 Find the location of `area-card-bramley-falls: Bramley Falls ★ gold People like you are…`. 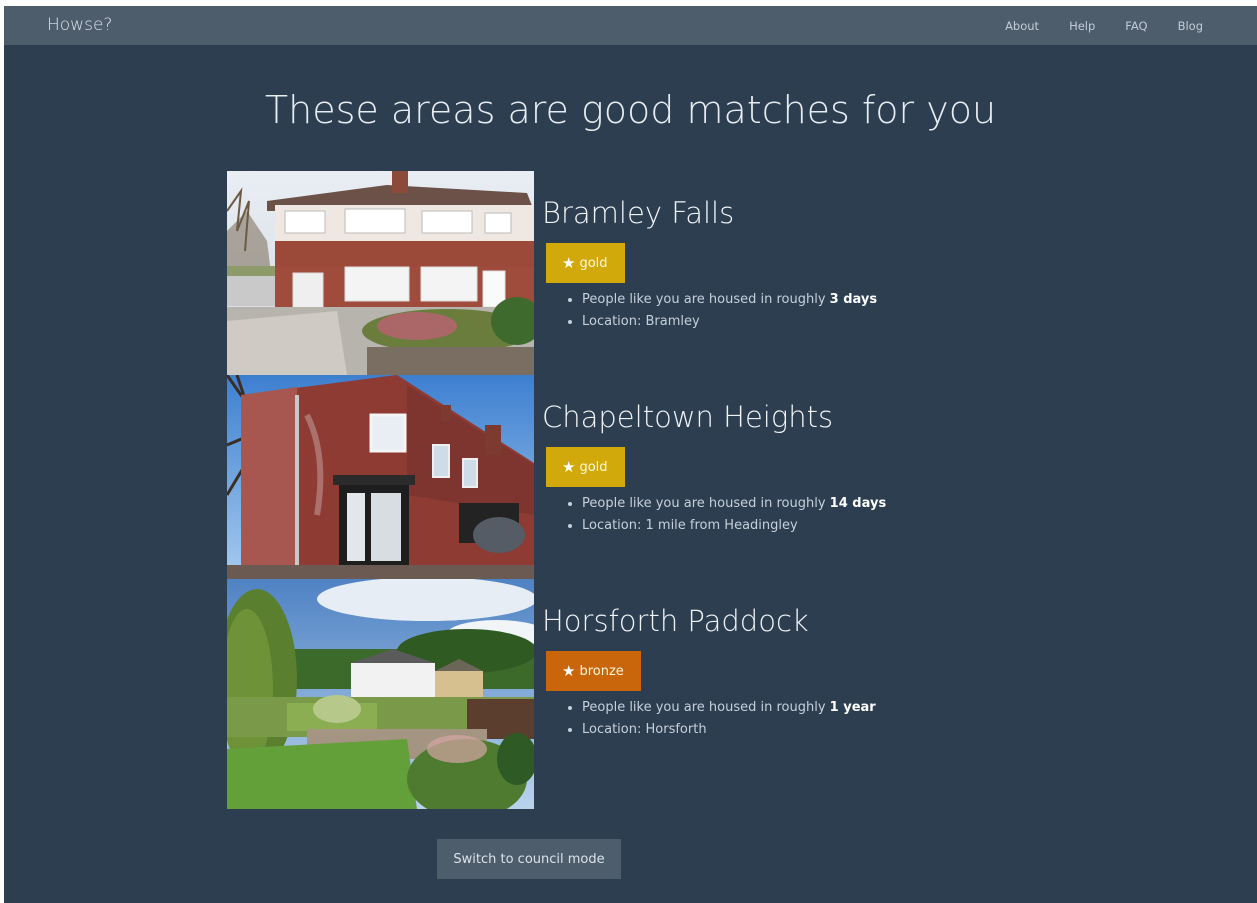

area-card-bramley-falls: Bramley Falls ★ gold People like you are… is located at coordinates (607, 273).